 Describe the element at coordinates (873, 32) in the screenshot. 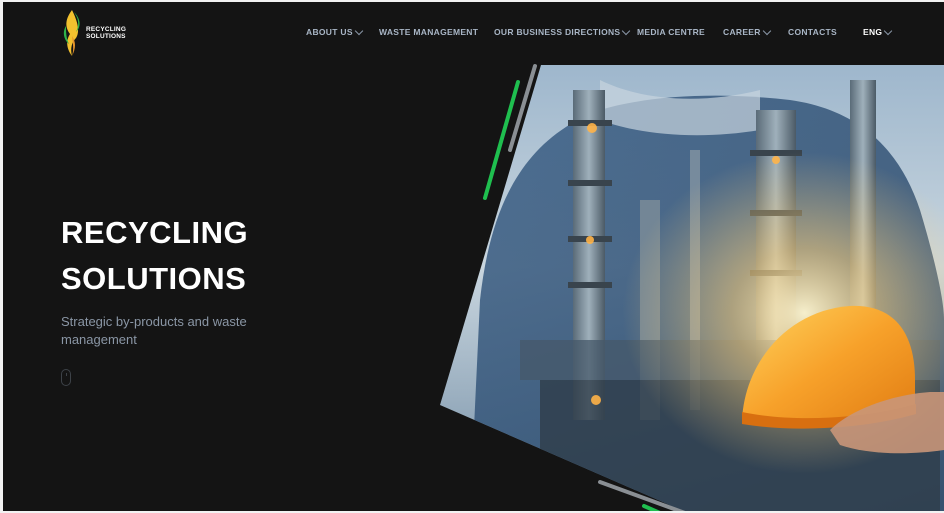

I see `language-label: ENG` at that location.